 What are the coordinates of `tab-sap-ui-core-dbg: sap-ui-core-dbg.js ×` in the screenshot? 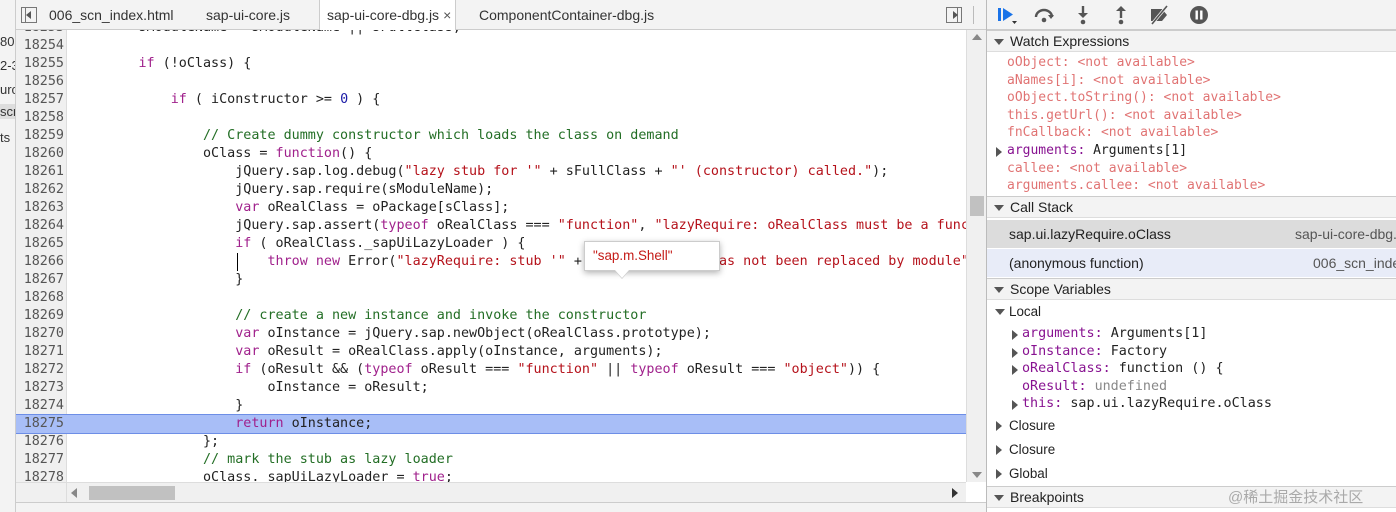 It's located at (388, 15).